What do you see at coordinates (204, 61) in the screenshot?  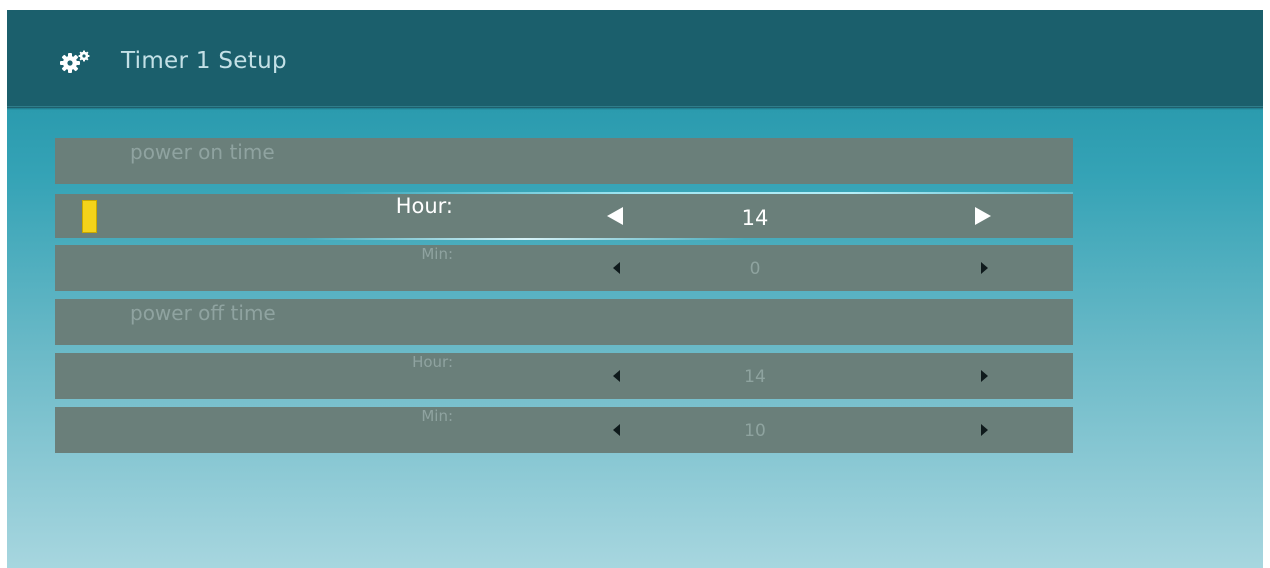 I see `page-title: Timer 1 Setup` at bounding box center [204, 61].